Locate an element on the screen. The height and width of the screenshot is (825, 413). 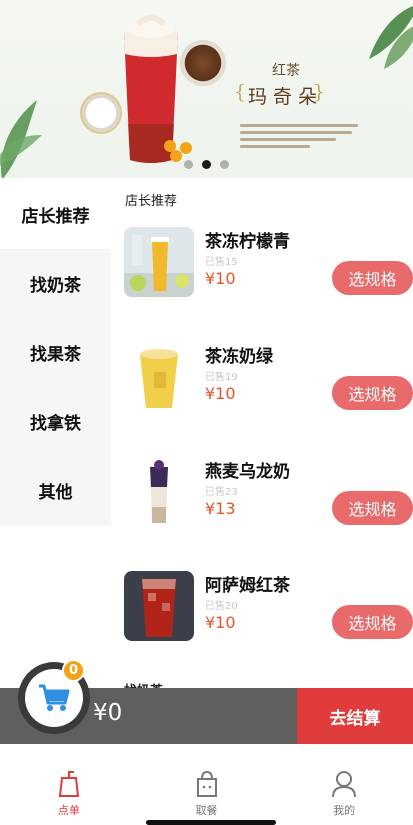
tab-profile: 我的 is located at coordinates (344, 788).